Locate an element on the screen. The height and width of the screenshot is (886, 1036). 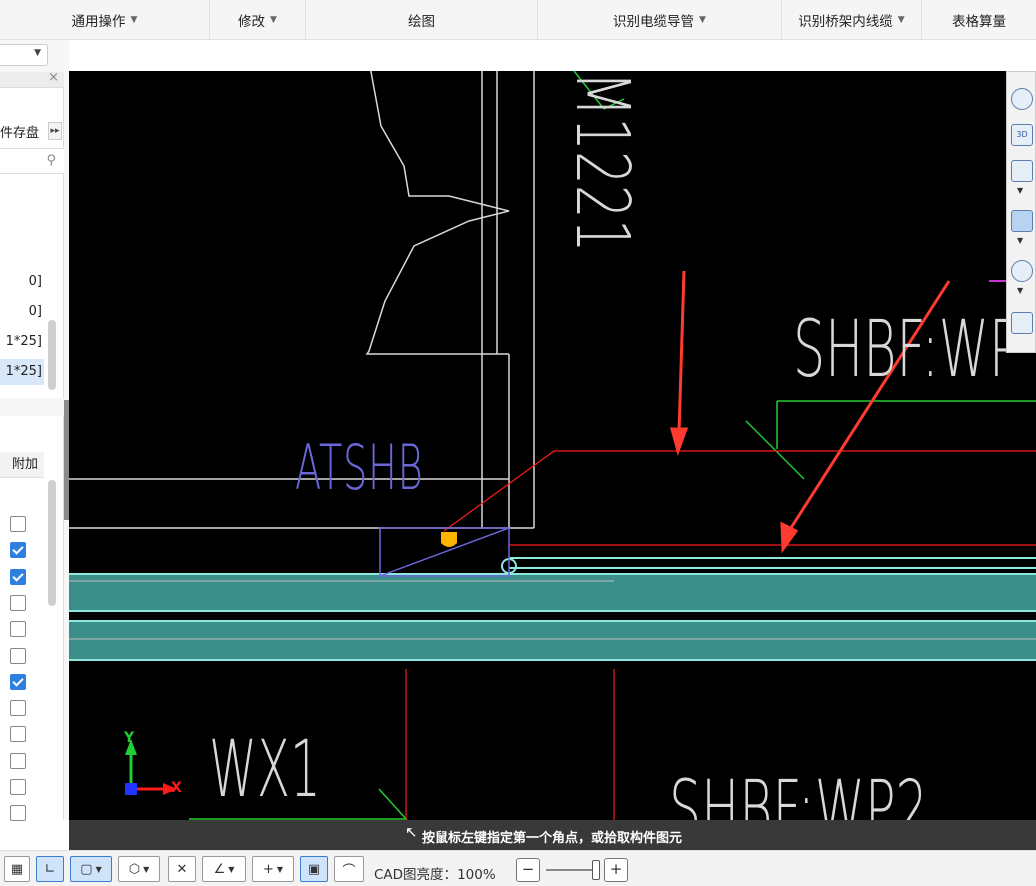
display-toggle-icon: ▣ is located at coordinates (314, 869).